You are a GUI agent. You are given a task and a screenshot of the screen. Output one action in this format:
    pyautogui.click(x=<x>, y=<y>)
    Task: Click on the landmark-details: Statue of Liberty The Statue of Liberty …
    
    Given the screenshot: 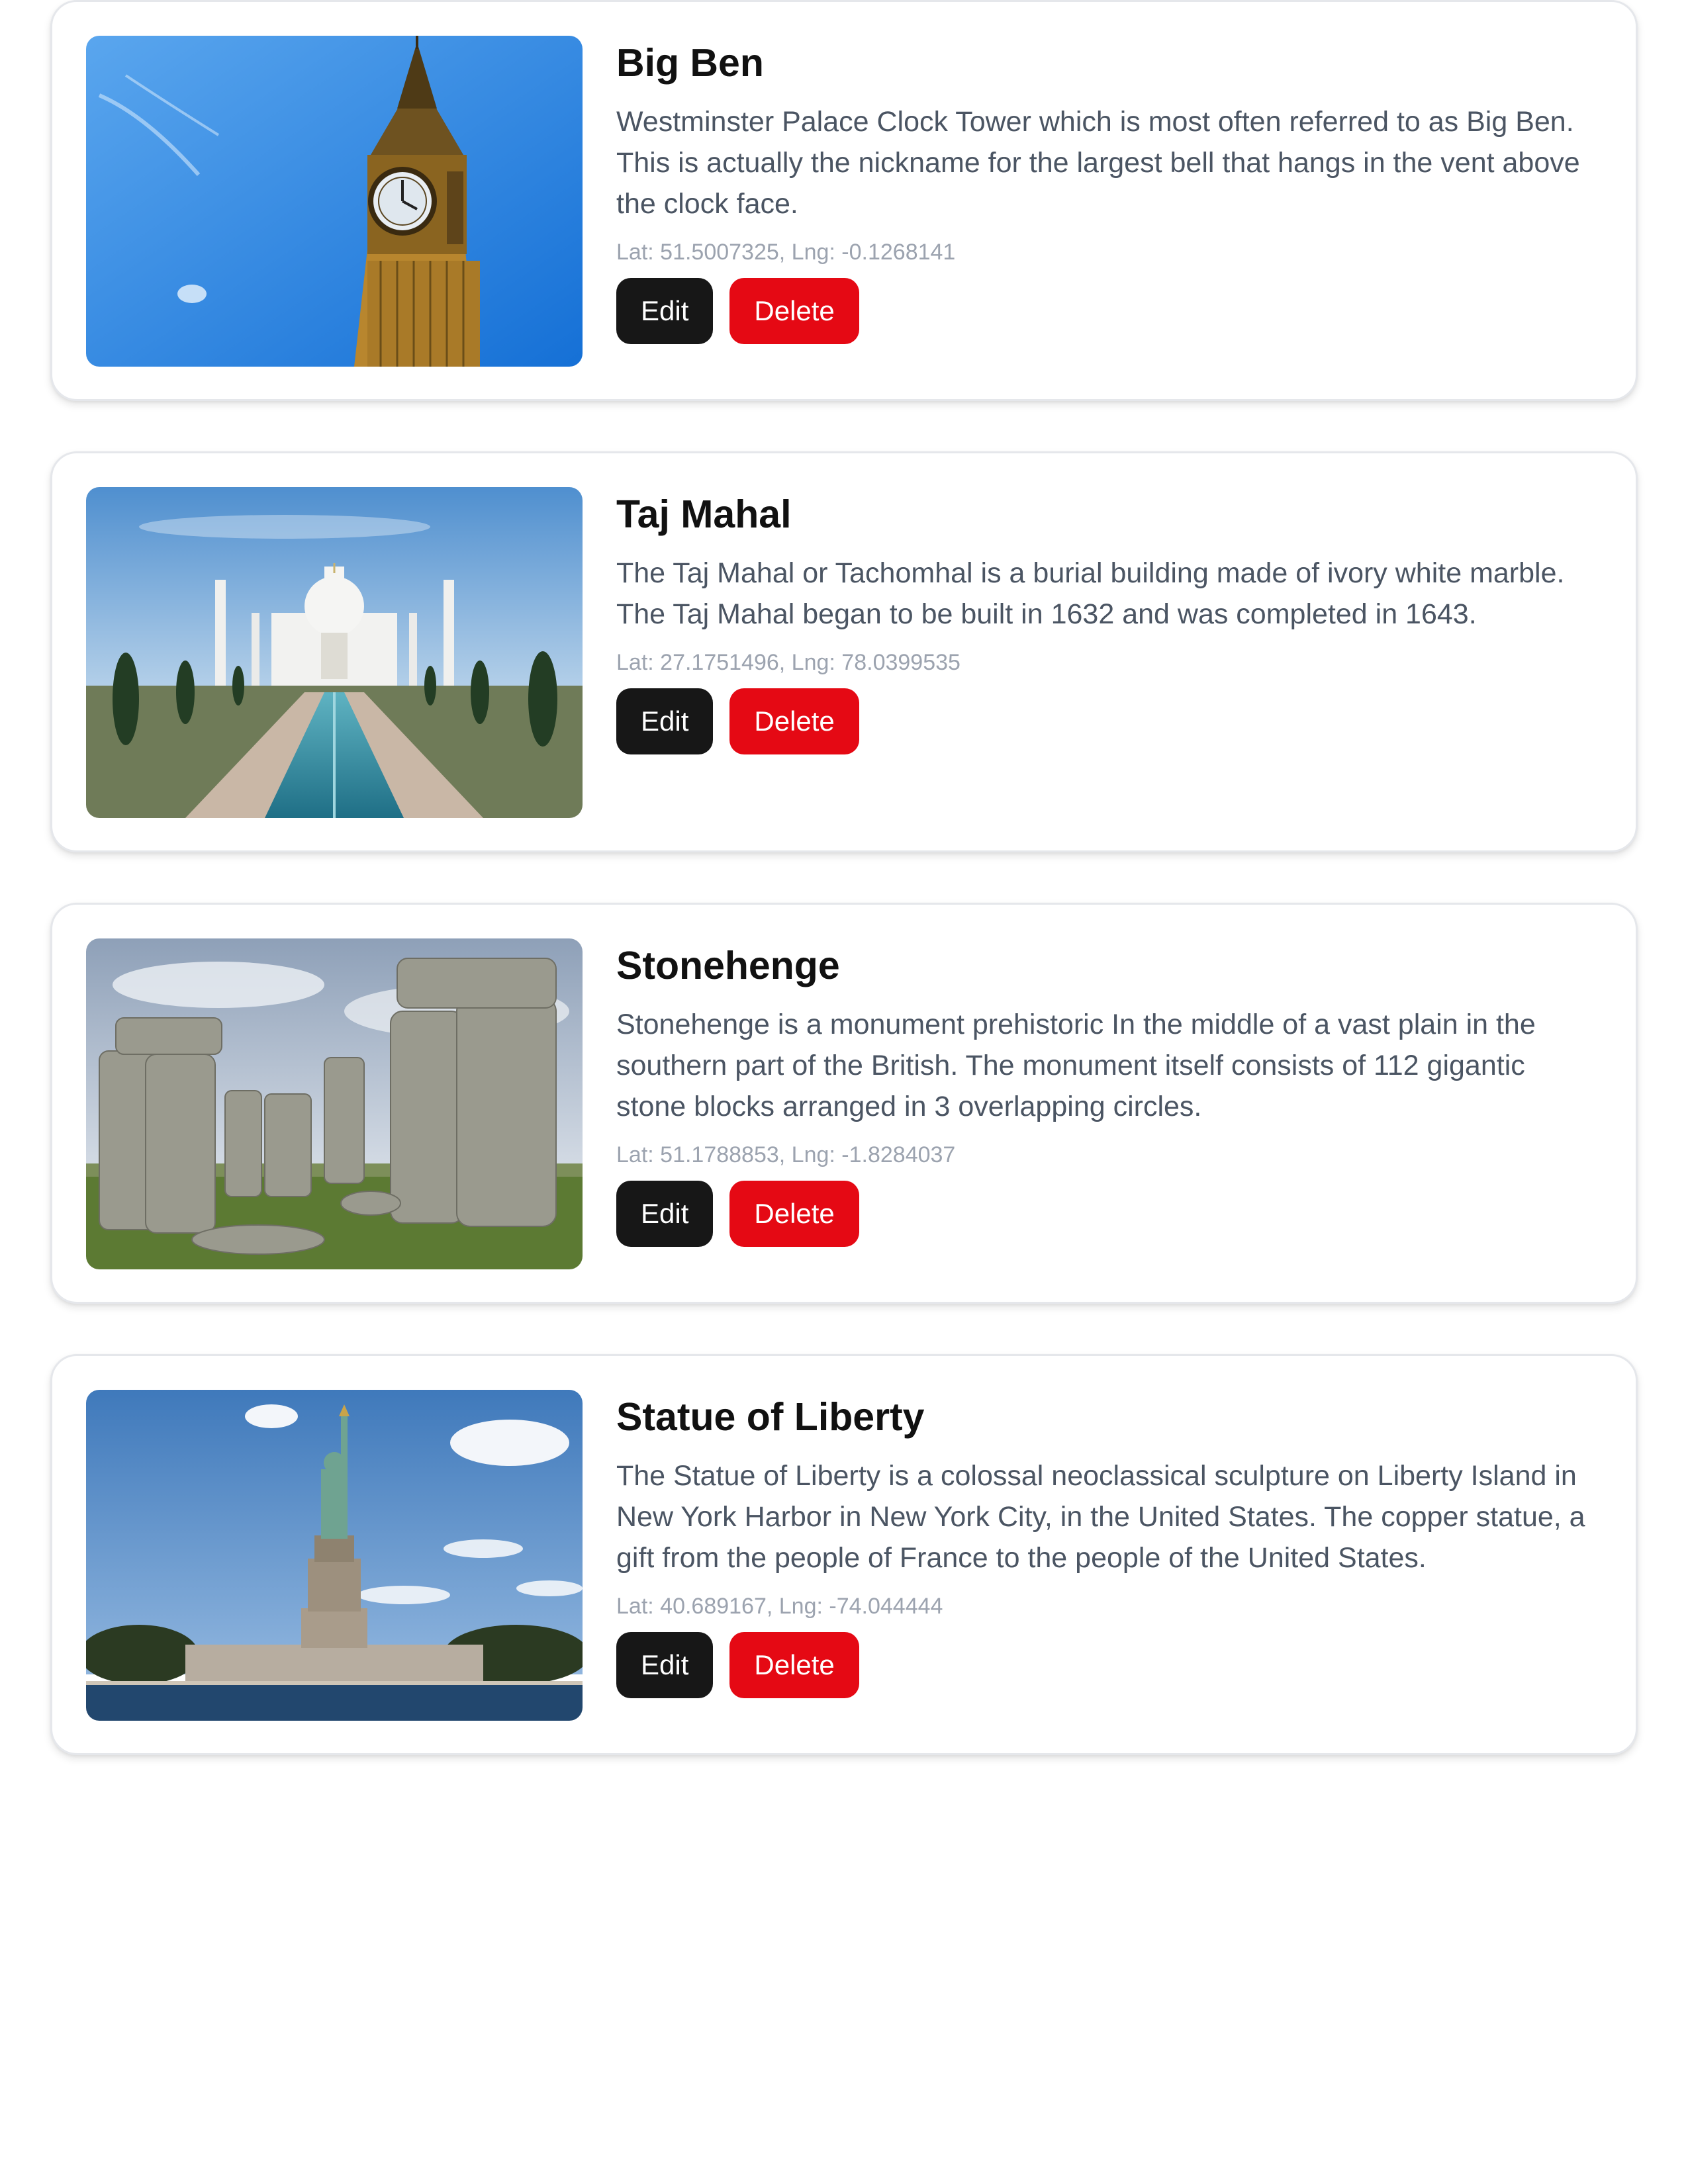 What is the action you would take?
    pyautogui.click(x=1106, y=1544)
    